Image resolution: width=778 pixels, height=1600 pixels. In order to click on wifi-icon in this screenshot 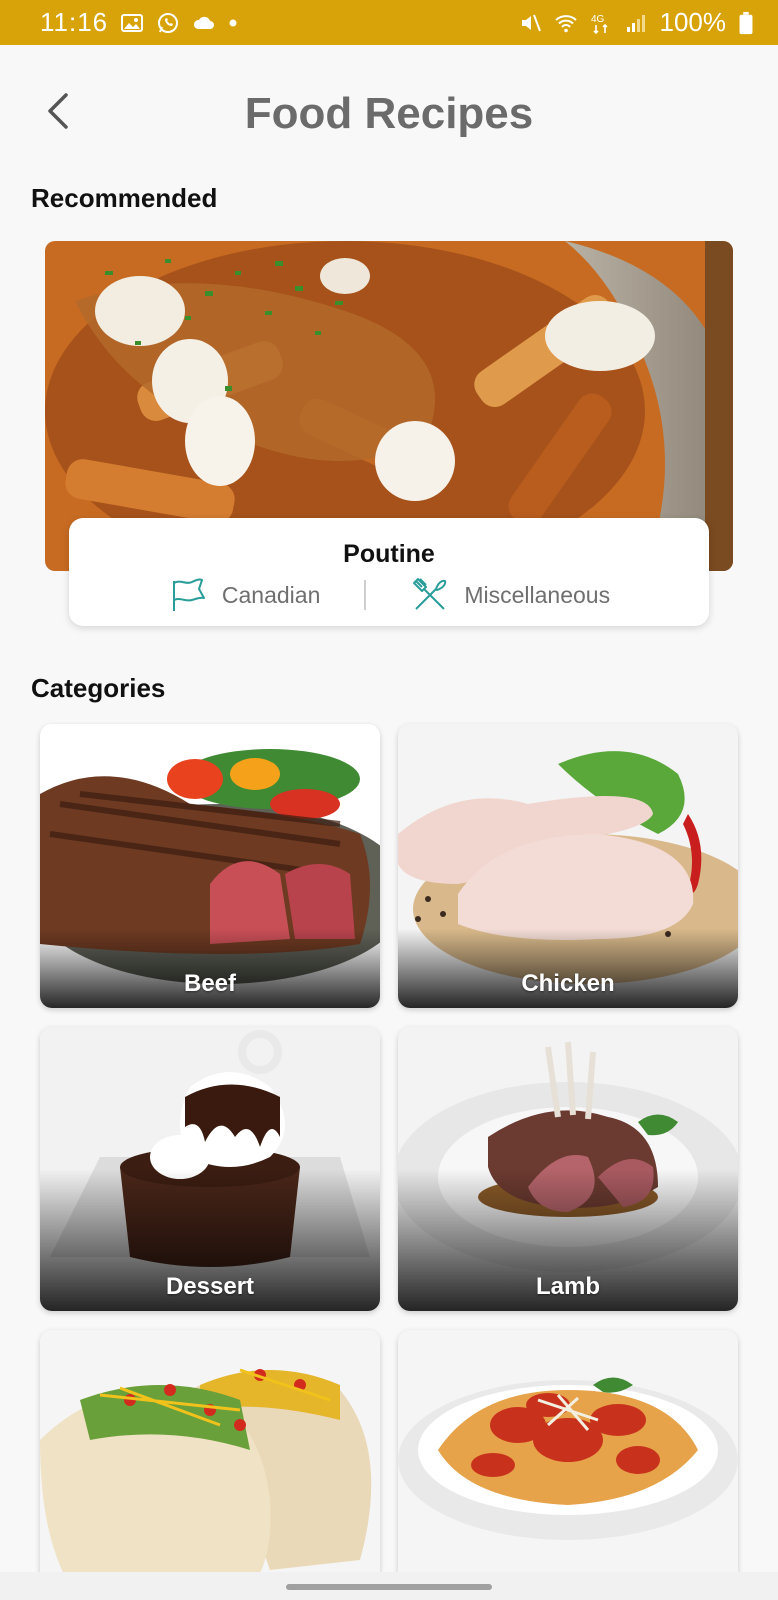, I will do `click(566, 23)`.